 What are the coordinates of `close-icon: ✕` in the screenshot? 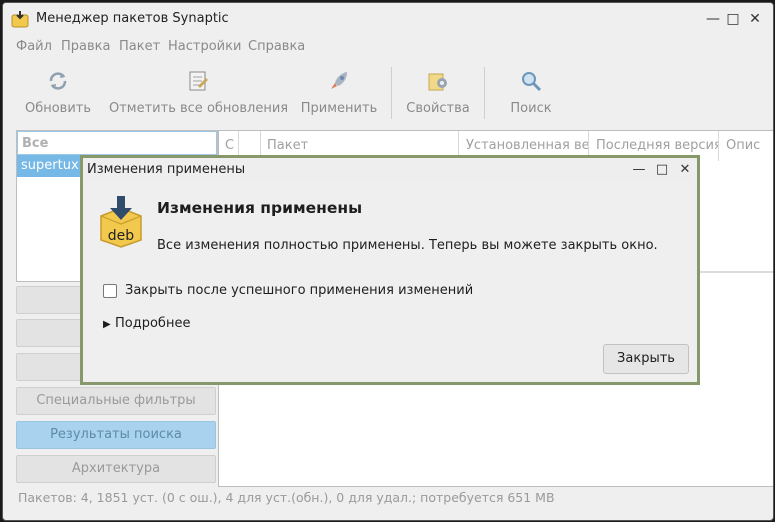 It's located at (755, 19).